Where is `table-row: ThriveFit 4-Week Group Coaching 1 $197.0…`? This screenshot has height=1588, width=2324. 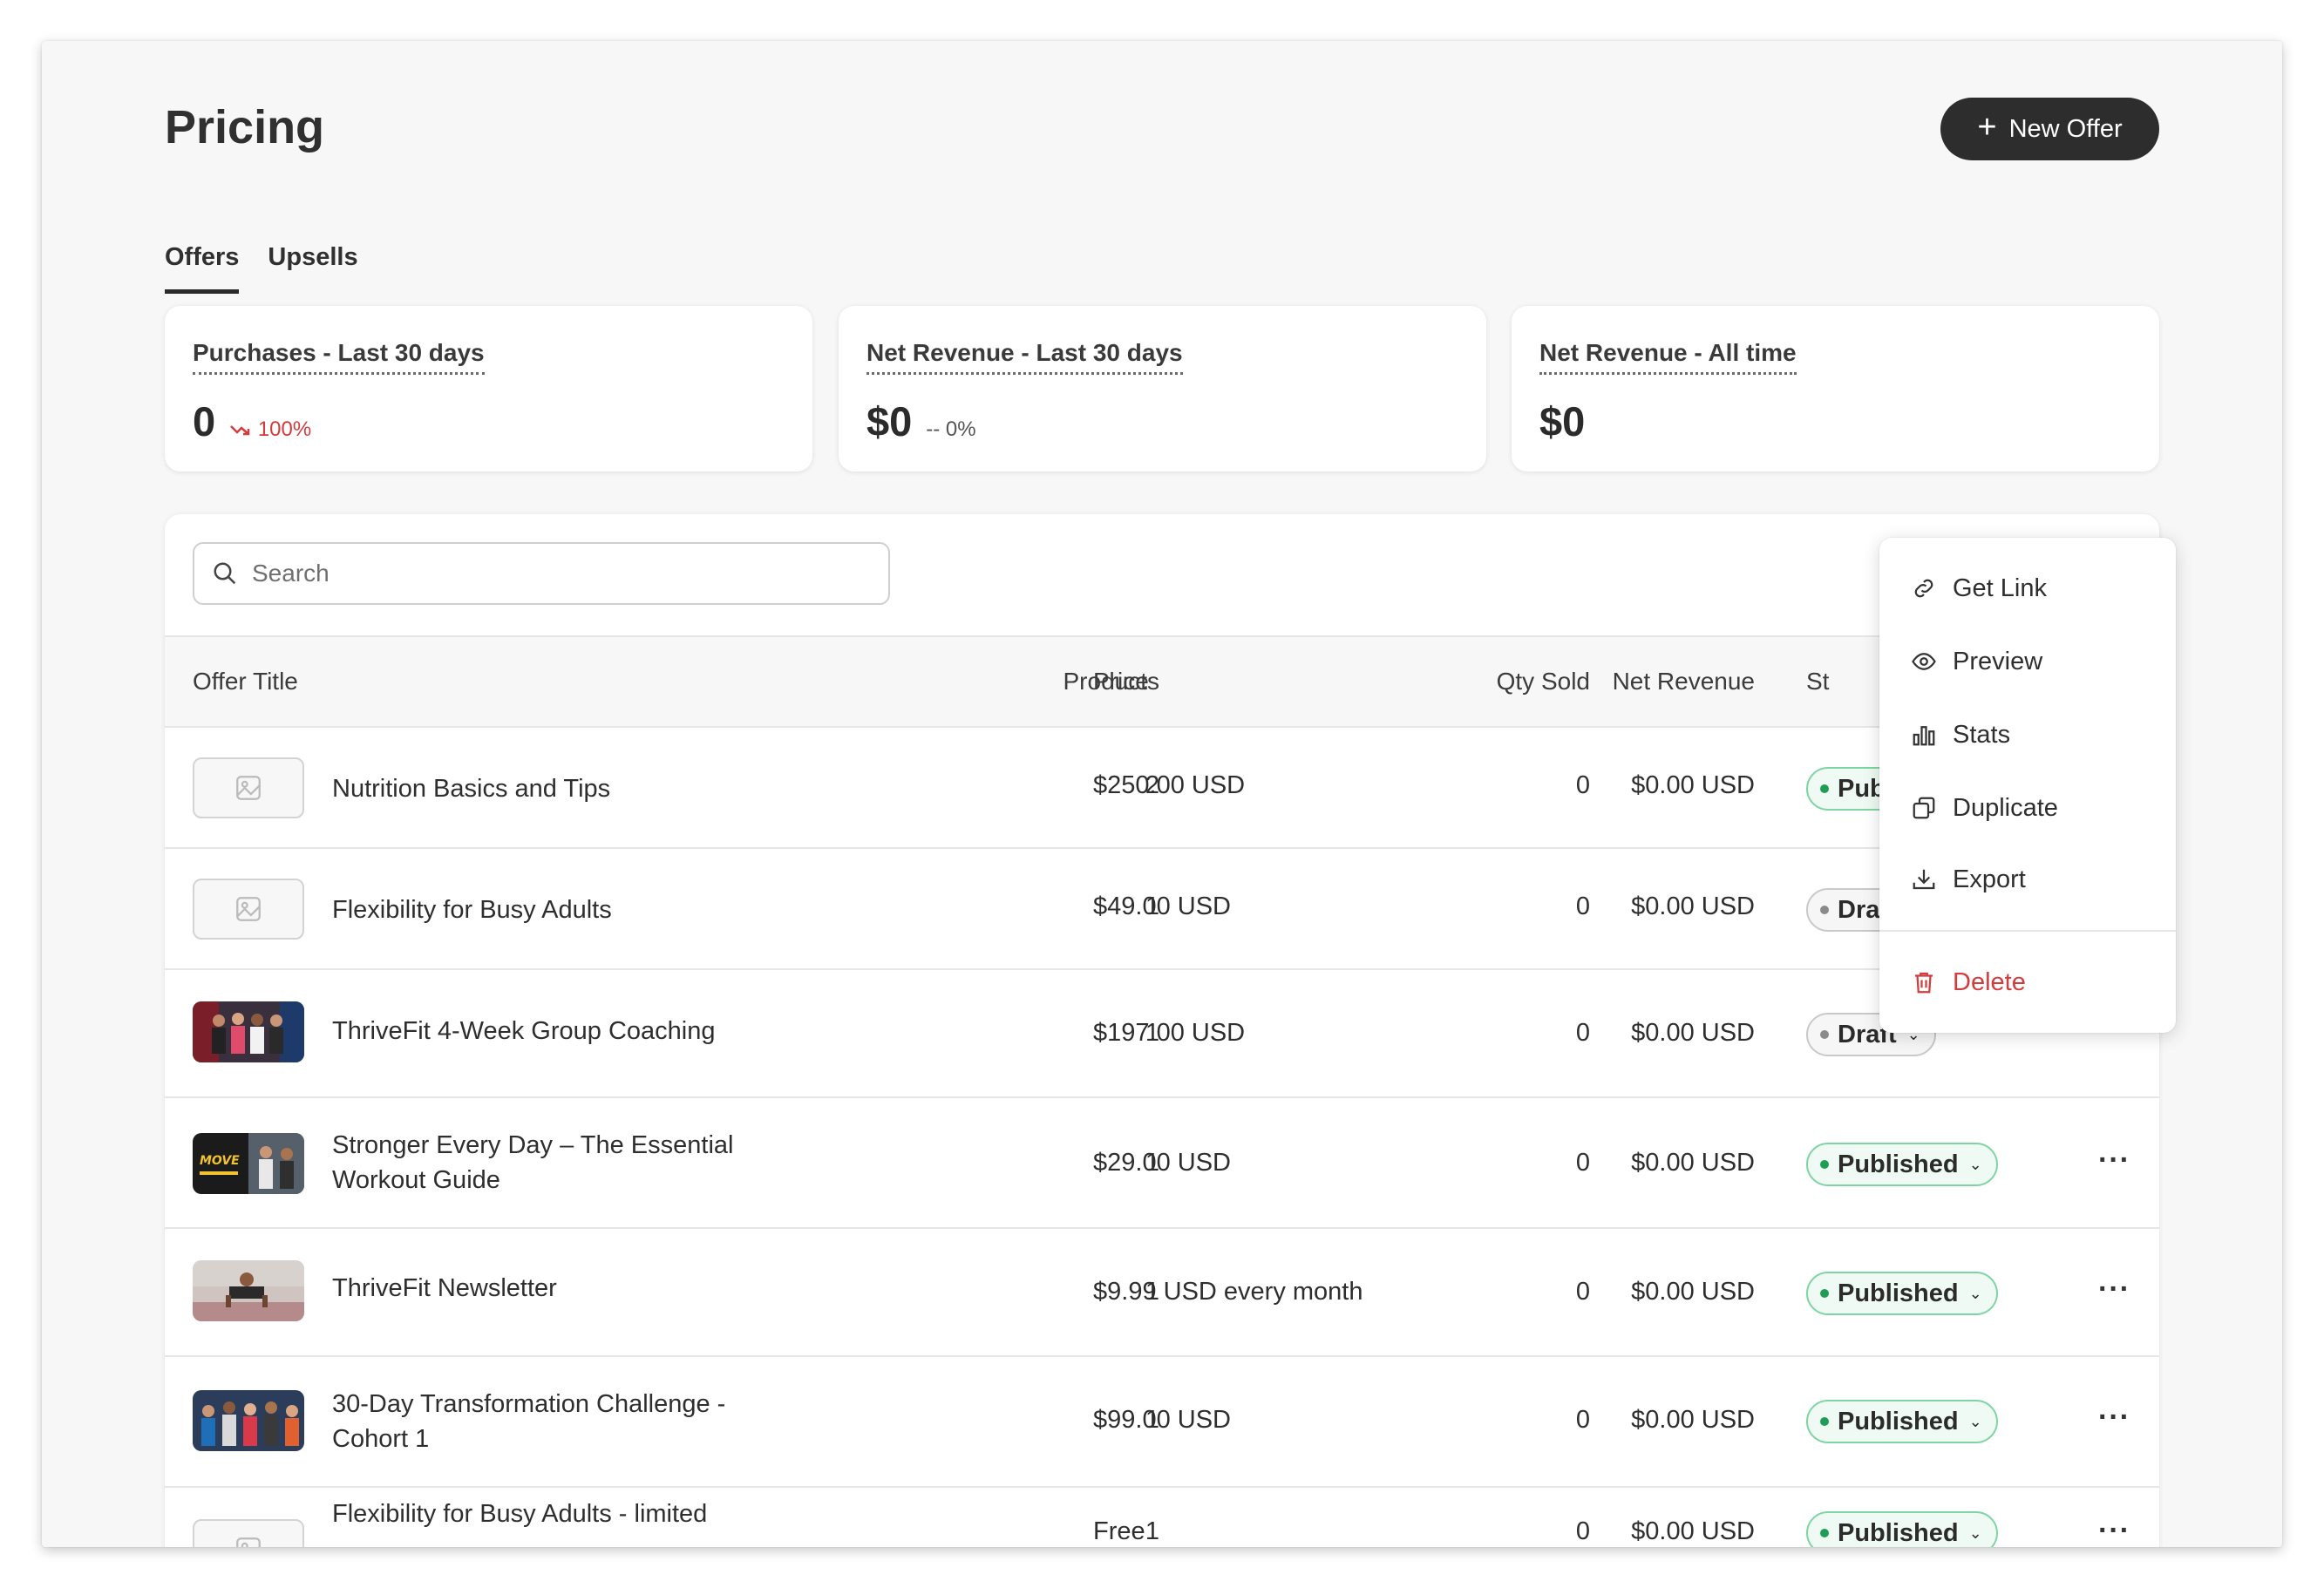
table-row: ThriveFit 4-Week Group Coaching 1 $197.0… is located at coordinates (1162, 1034).